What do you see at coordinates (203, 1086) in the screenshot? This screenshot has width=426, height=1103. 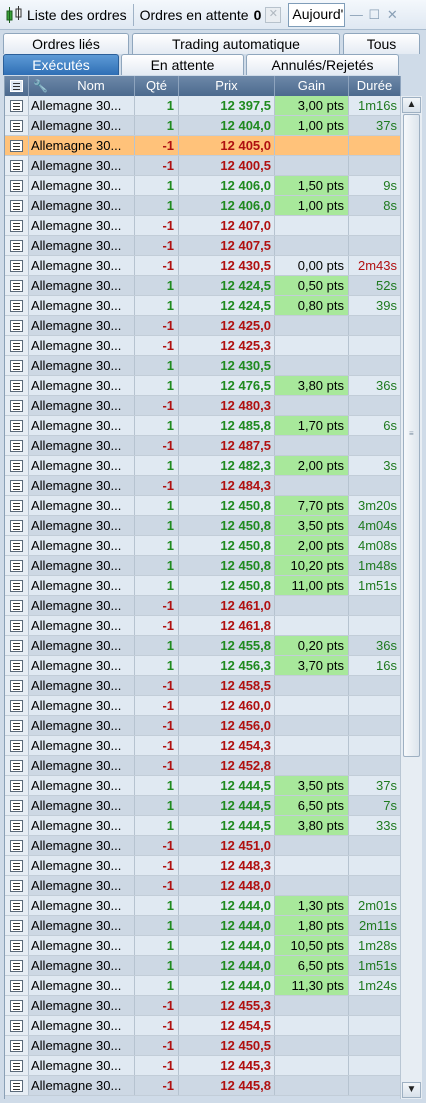 I see `table-row: Allemagne 30... -1 12 445,8` at bounding box center [203, 1086].